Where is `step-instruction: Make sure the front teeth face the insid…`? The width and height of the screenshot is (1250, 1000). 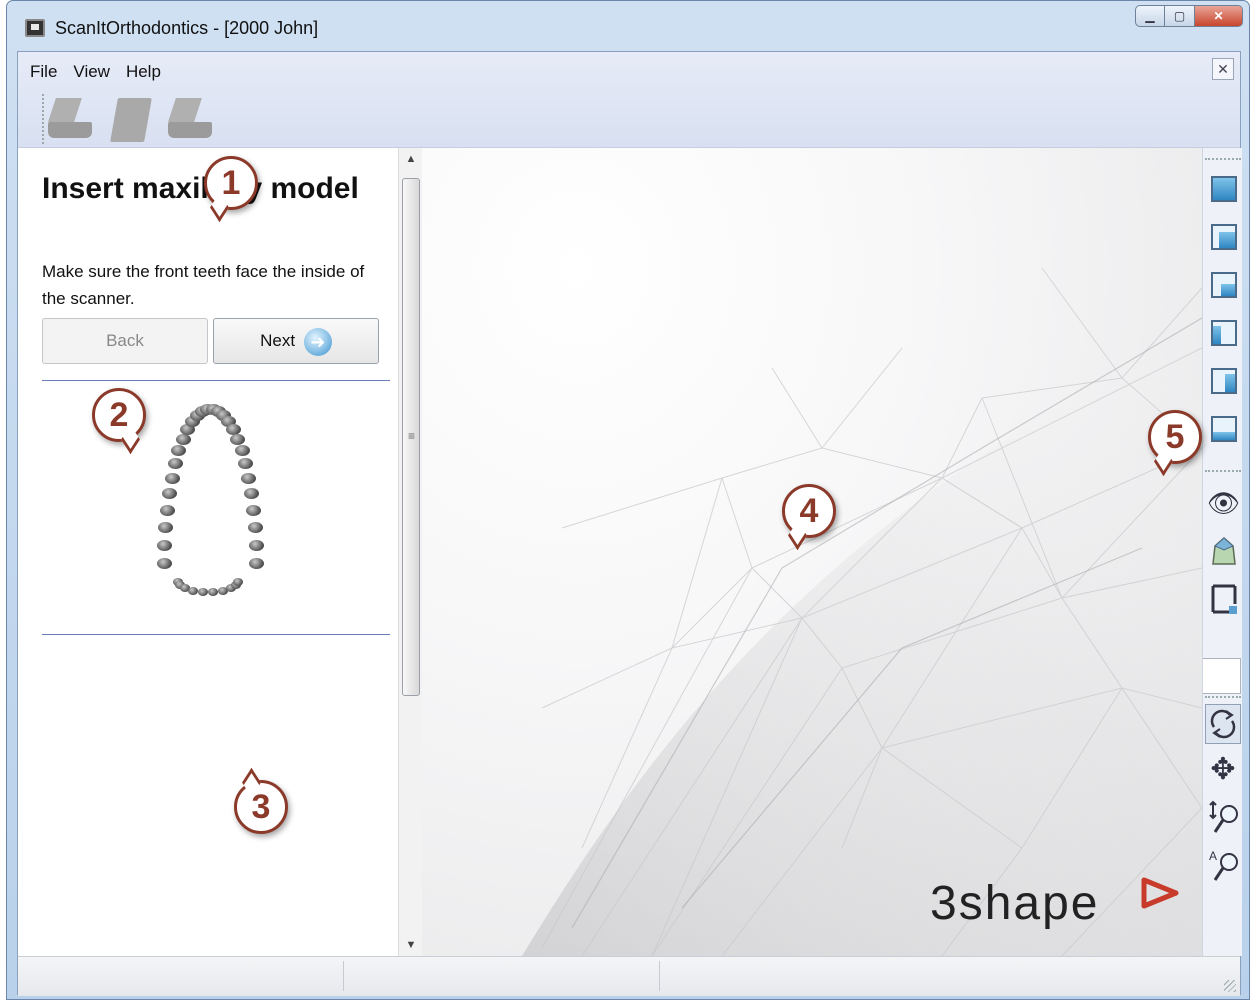
step-instruction: Make sure the front teeth face the insid… is located at coordinates (203, 285).